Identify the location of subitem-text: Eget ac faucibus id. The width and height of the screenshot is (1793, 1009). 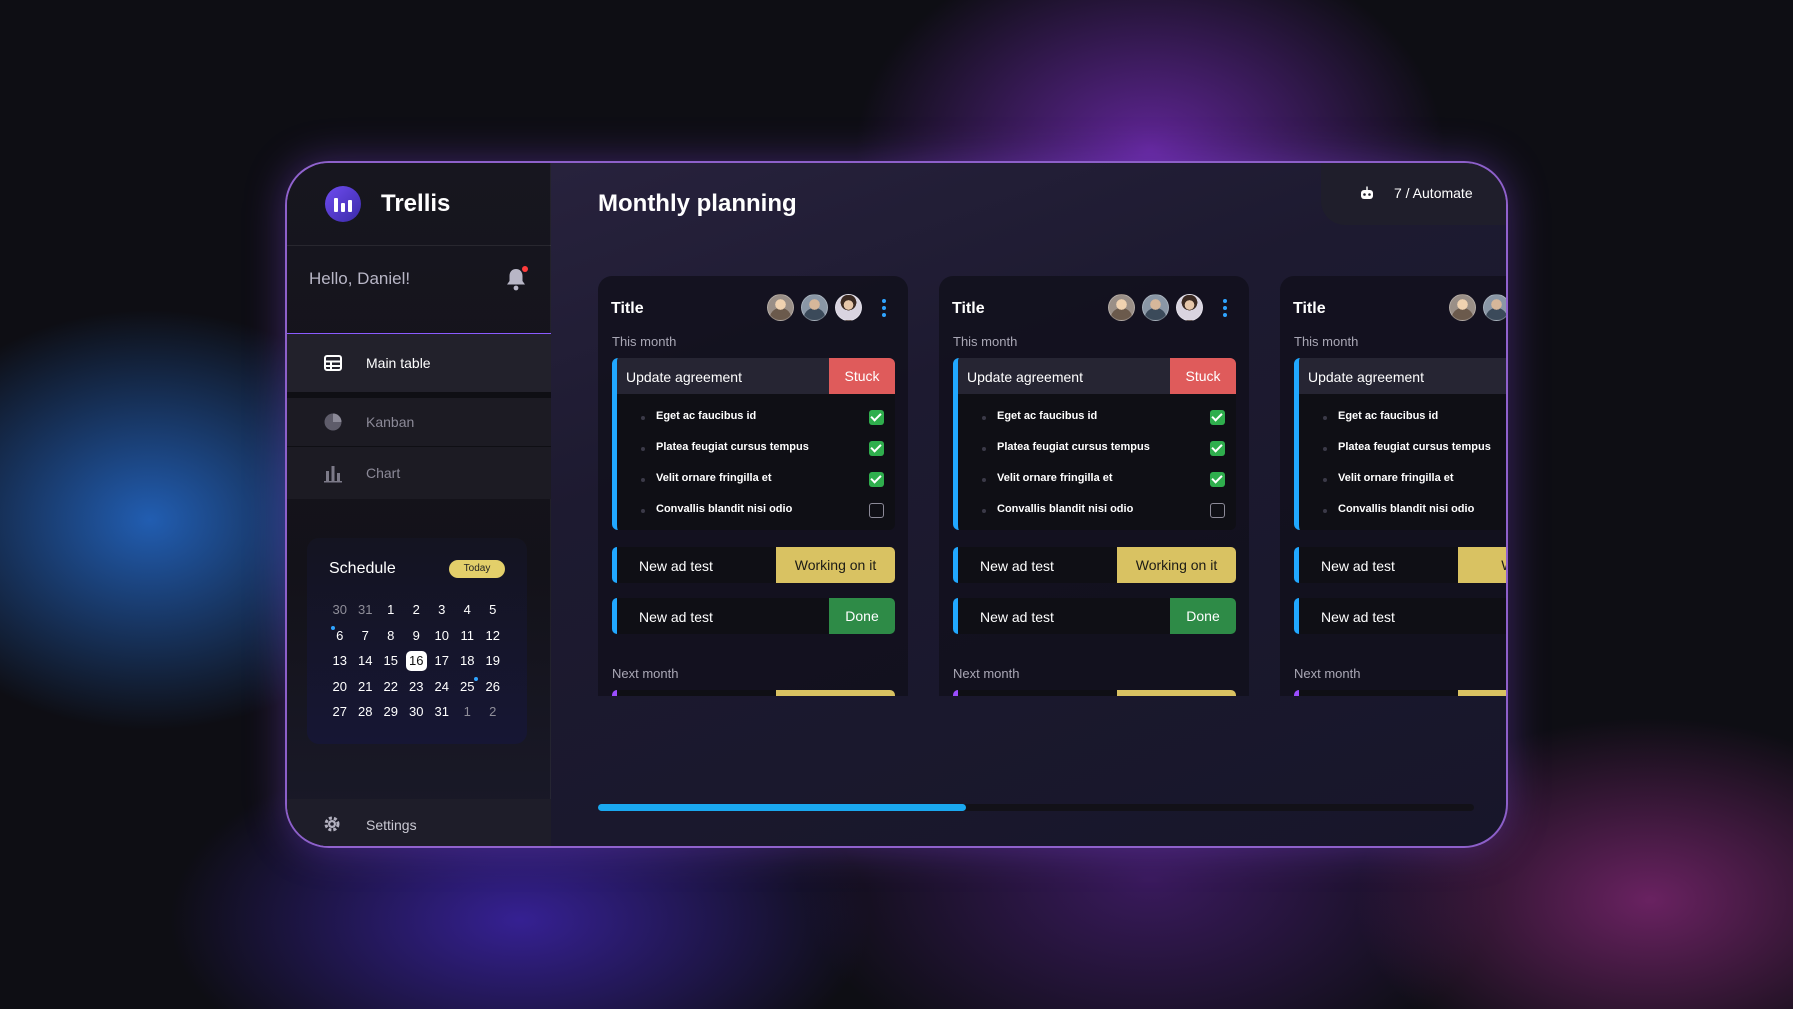
(1047, 416).